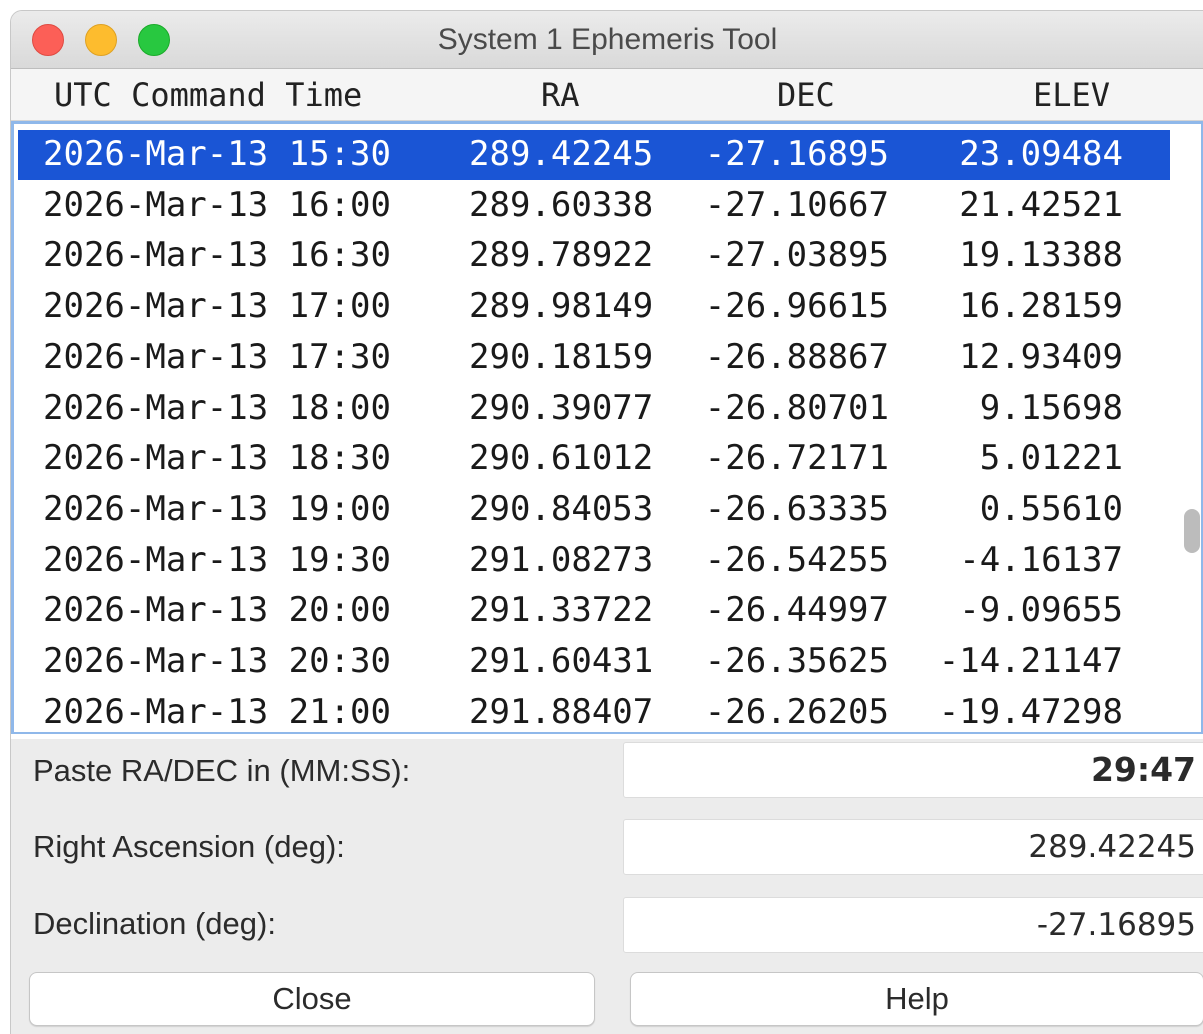 This screenshot has height=1034, width=1203. What do you see at coordinates (561, 610) in the screenshot?
I see `cell-ra: 291.33722` at bounding box center [561, 610].